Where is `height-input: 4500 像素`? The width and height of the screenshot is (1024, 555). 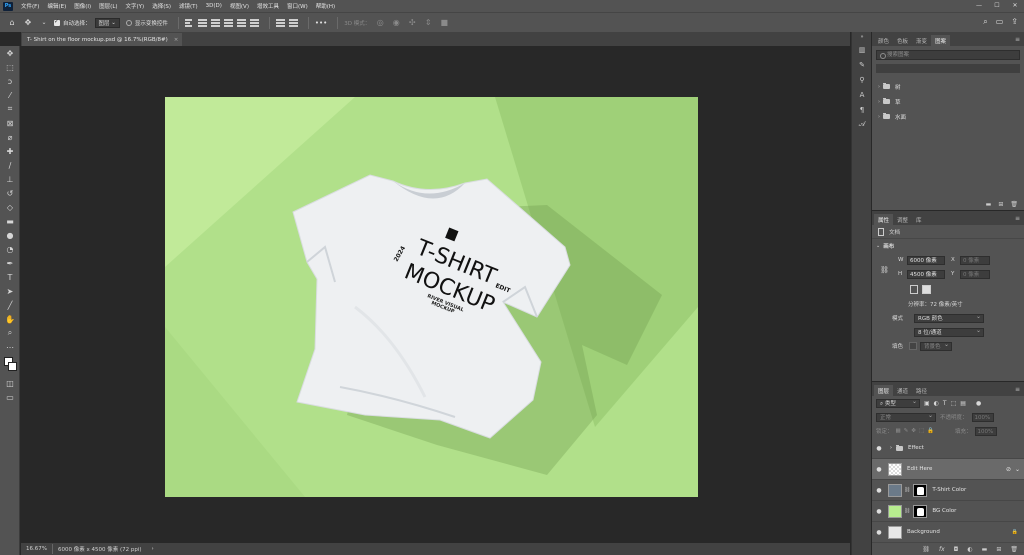
height-input: 4500 像素 is located at coordinates (926, 274).